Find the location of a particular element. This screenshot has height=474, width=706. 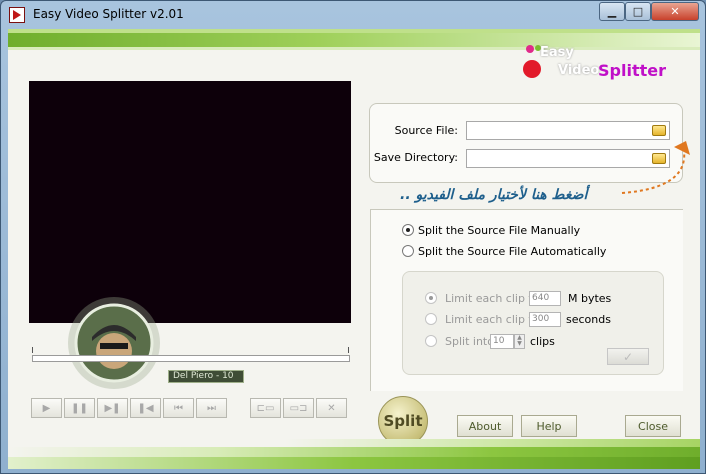

set-start-marker-button: ⊏▭ is located at coordinates (265, 408).